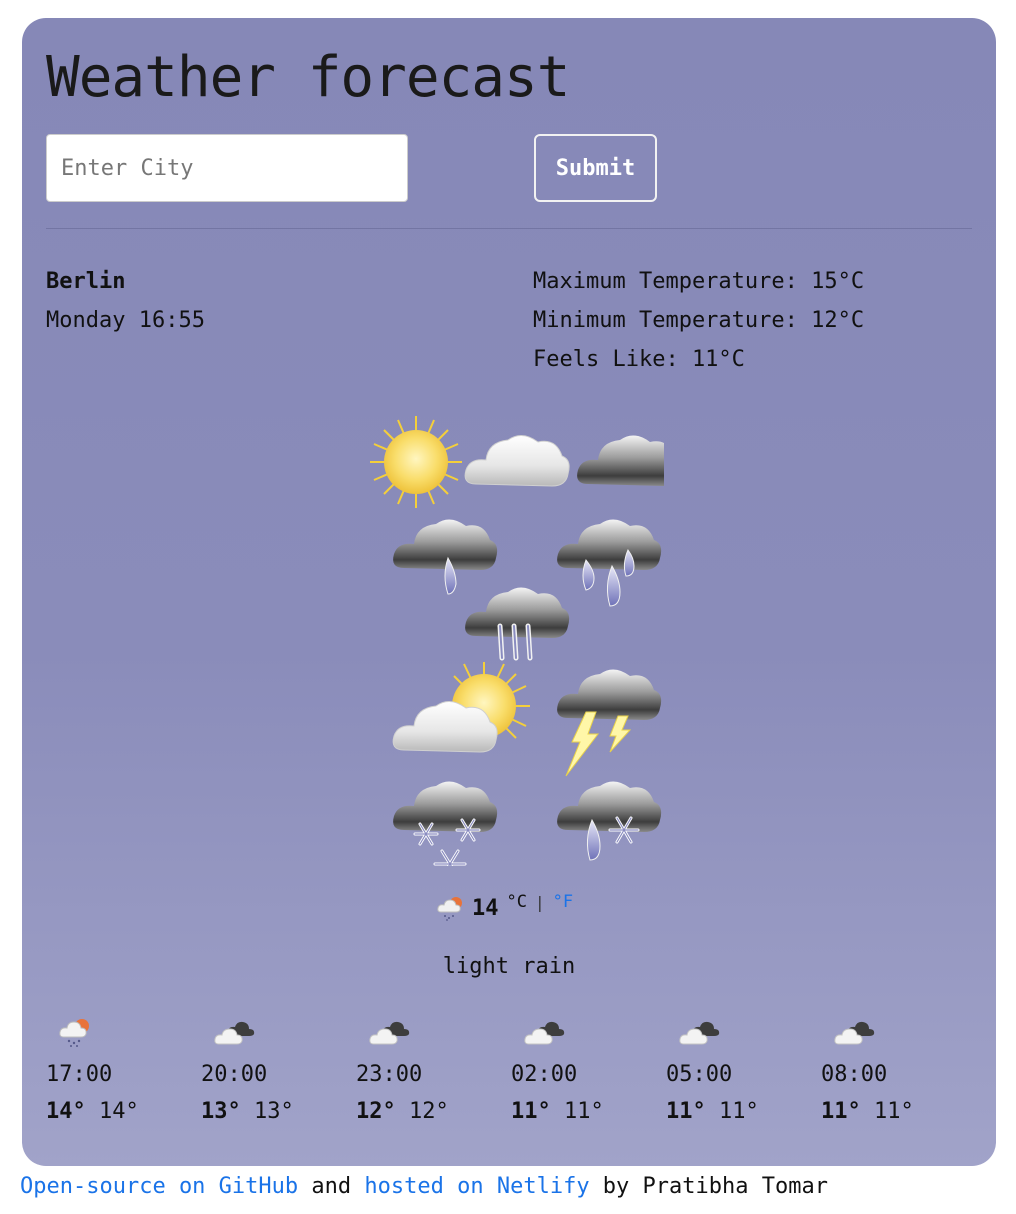 The image size is (1016, 1214). Describe the element at coordinates (595, 168) in the screenshot. I see `submit-button: Submit` at that location.